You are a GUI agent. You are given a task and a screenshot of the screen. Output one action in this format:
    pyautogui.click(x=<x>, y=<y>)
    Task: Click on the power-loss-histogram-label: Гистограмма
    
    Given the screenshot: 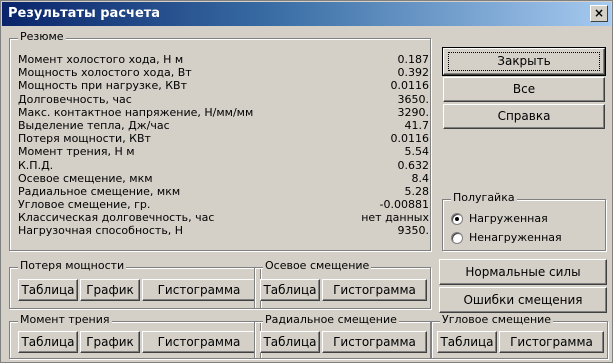 What is the action you would take?
    pyautogui.click(x=199, y=290)
    